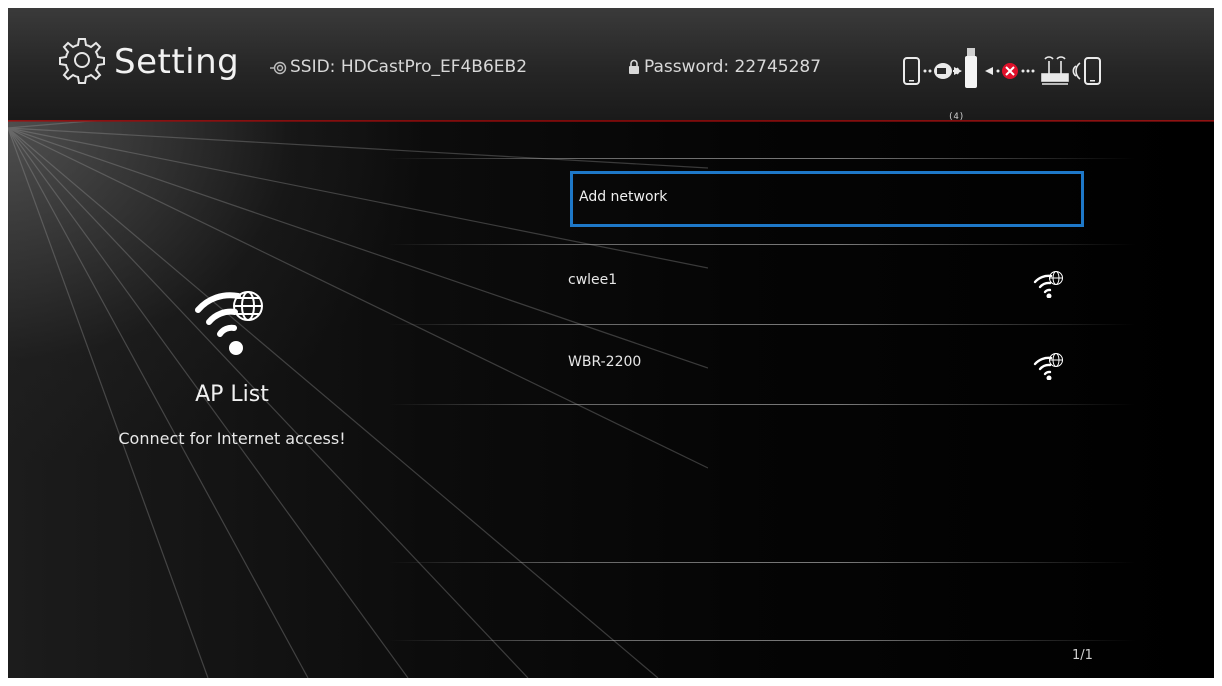 Image resolution: width=1222 pixels, height=686 pixels. I want to click on ap-list-subtitle: Connect for Internet access!, so click(232, 438).